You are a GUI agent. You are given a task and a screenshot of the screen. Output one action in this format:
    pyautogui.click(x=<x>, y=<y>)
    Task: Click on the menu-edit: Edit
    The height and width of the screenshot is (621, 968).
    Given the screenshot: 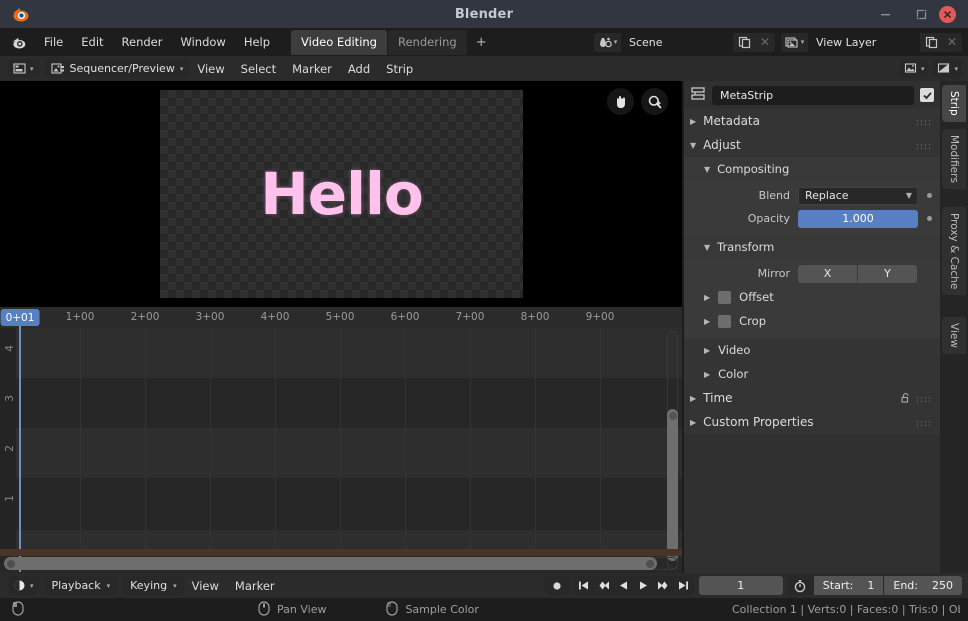 What is the action you would take?
    pyautogui.click(x=92, y=42)
    